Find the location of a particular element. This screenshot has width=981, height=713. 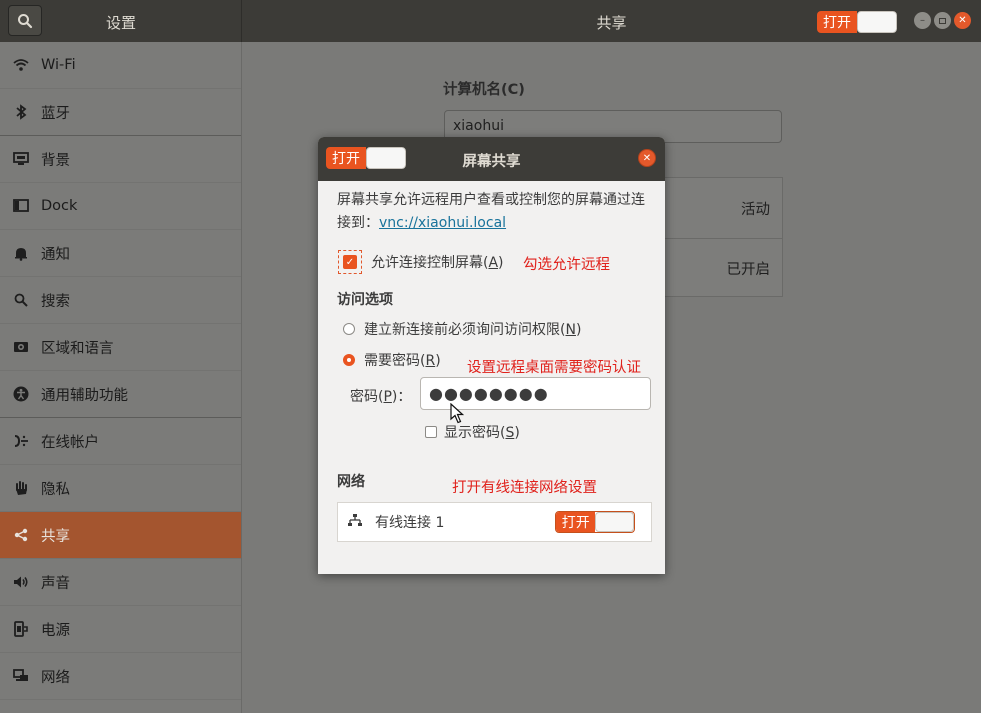

sidebar-item-label: 通知 is located at coordinates (55, 254).